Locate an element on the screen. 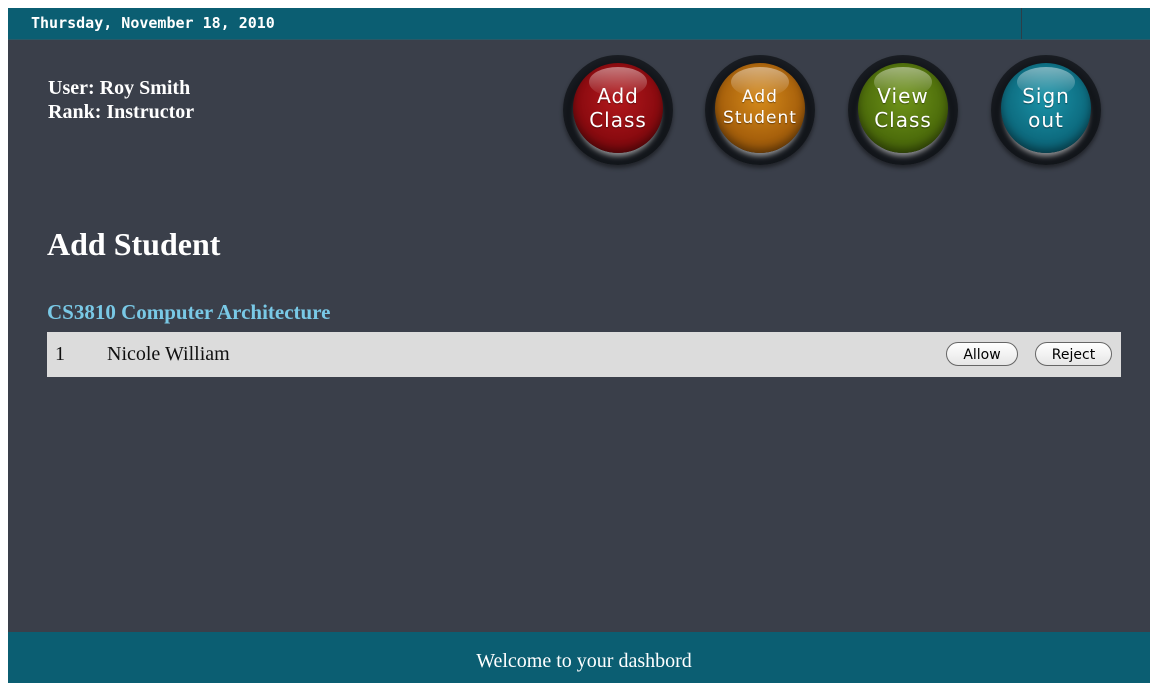 The width and height of the screenshot is (1150, 683). add-class-orb: Add Class is located at coordinates (618, 108).